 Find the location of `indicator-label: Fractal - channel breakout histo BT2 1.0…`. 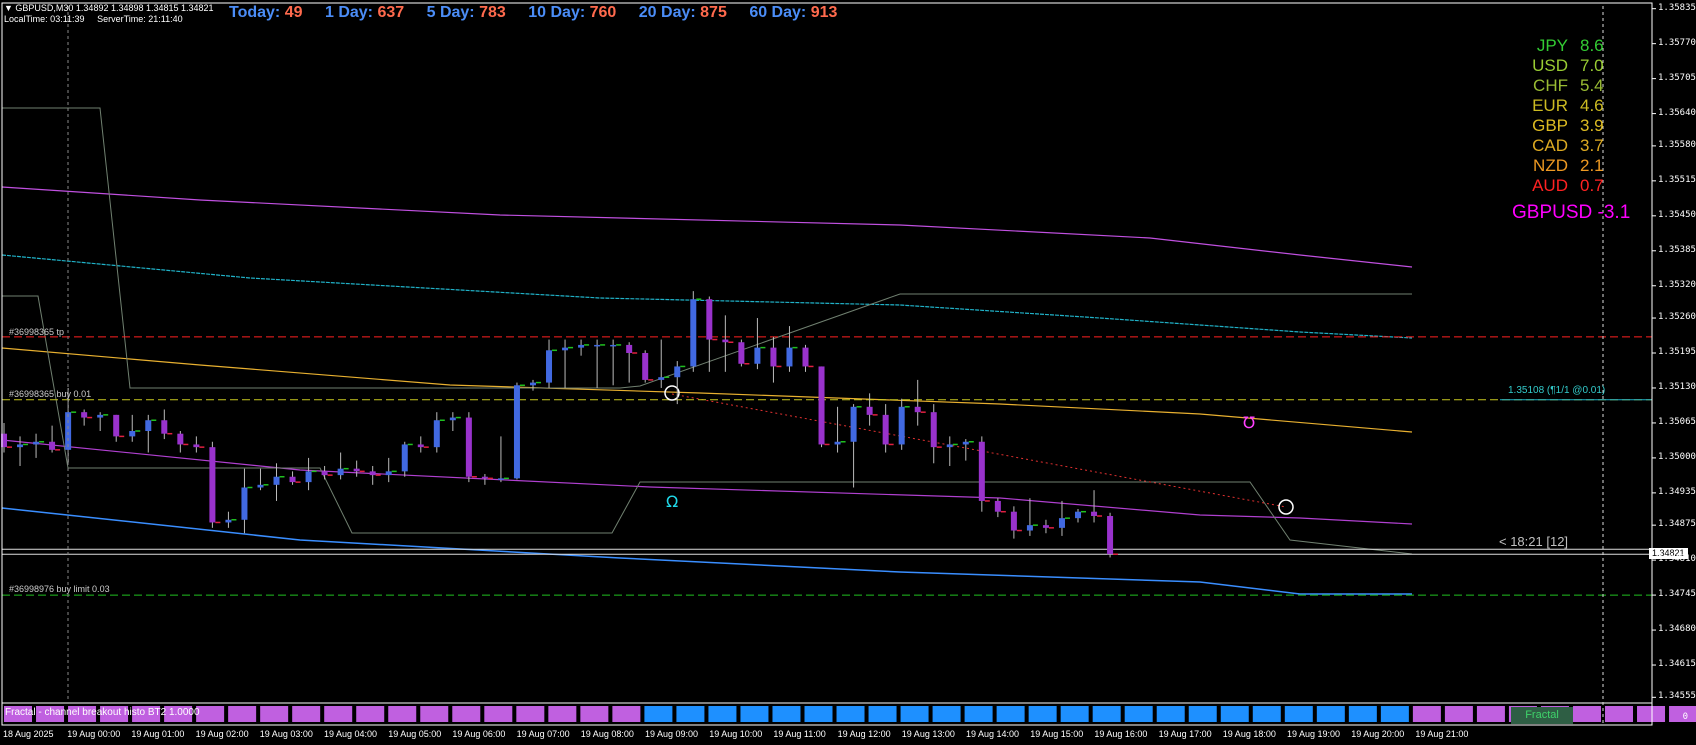

indicator-label: Fractal - channel breakout histo BT2 1.0… is located at coordinates (102, 712).